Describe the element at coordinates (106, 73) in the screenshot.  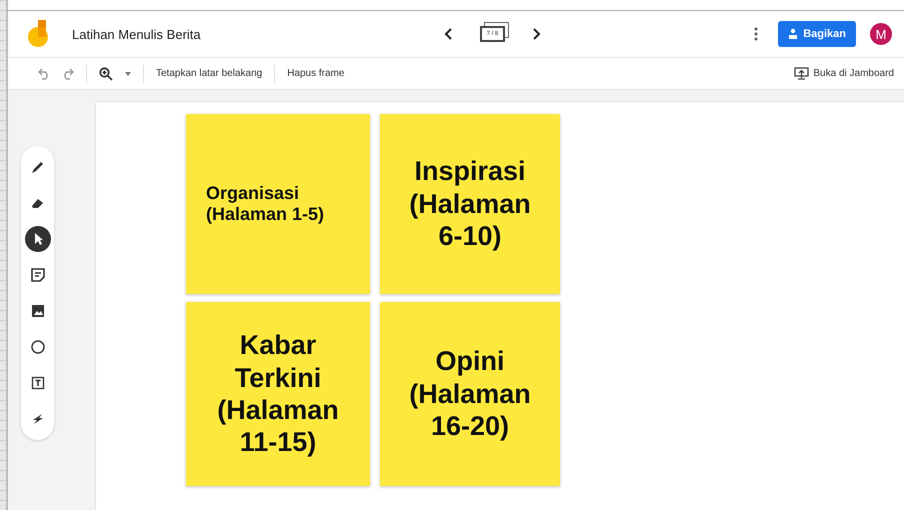
I see `zoom-icon` at that location.